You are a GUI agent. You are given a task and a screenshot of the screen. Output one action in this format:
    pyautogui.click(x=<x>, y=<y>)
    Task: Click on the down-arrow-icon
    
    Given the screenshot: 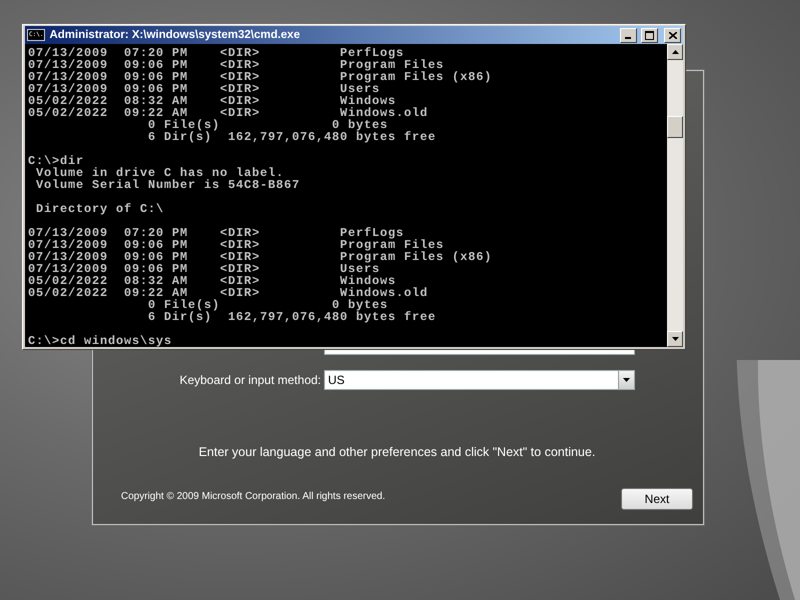 What is the action you would take?
    pyautogui.click(x=675, y=339)
    